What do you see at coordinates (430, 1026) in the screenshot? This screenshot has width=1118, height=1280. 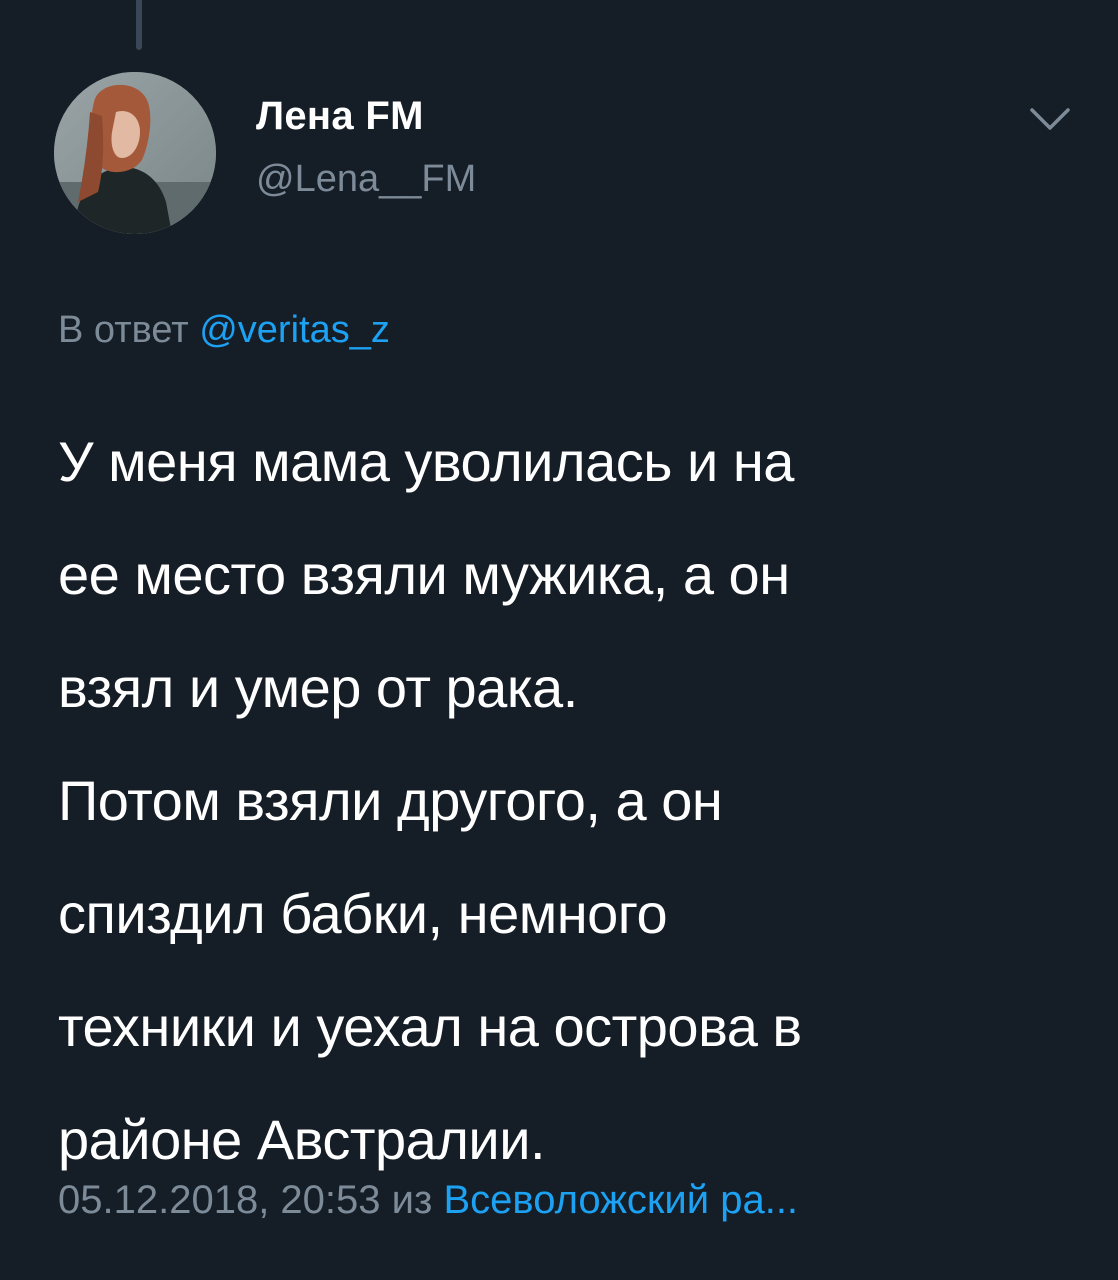 I see `tweet-text-line: техники и уехал на острова в` at bounding box center [430, 1026].